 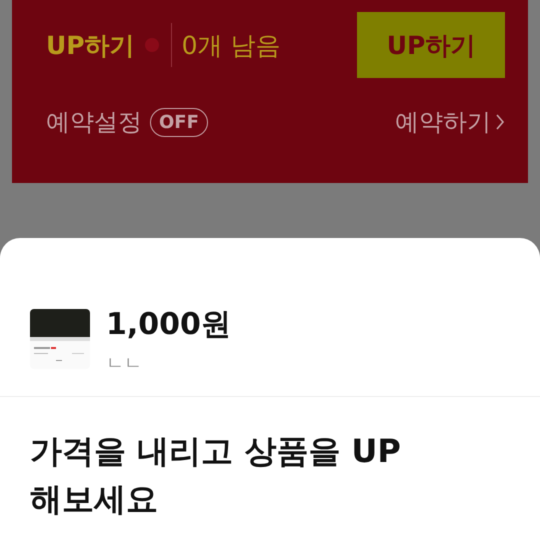 What do you see at coordinates (90, 46) in the screenshot?
I see `panel-title: UP하기` at bounding box center [90, 46].